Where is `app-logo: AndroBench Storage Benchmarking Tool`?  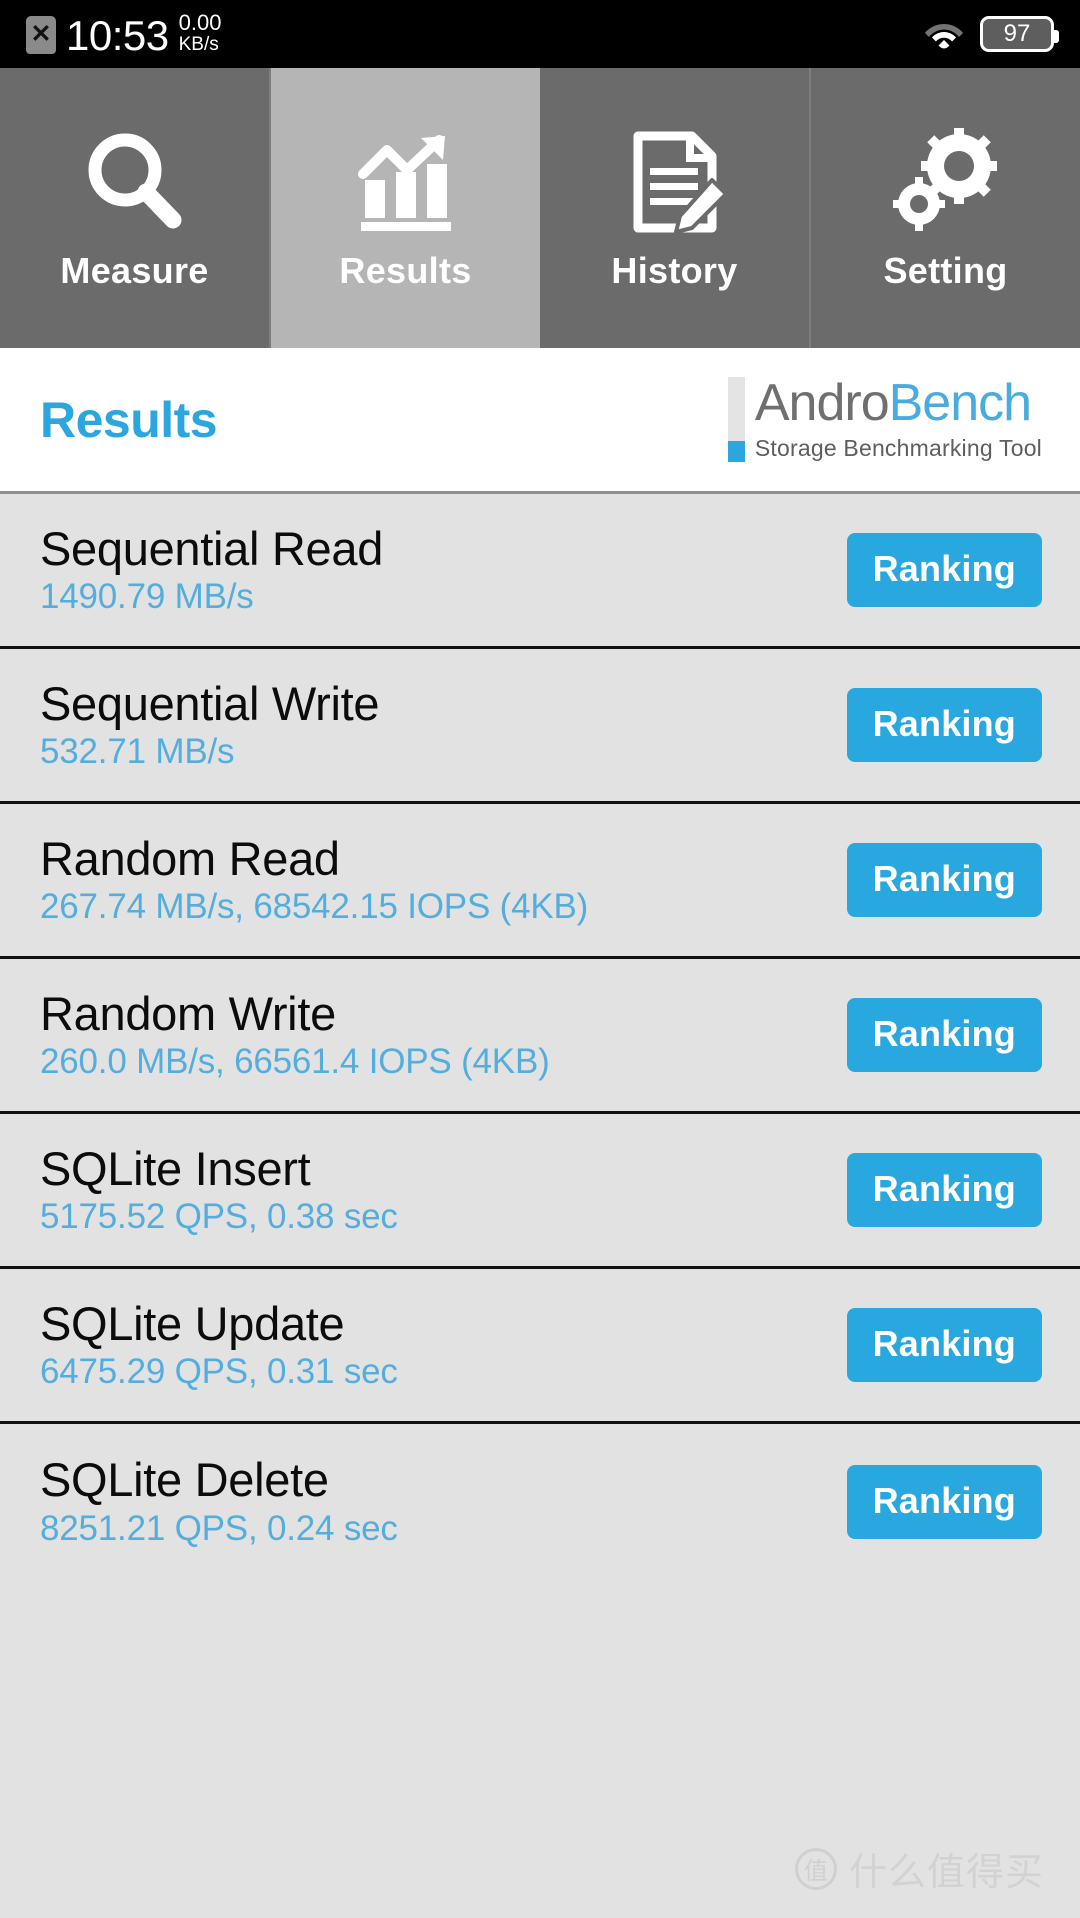 app-logo: AndroBench Storage Benchmarking Tool is located at coordinates (884, 419).